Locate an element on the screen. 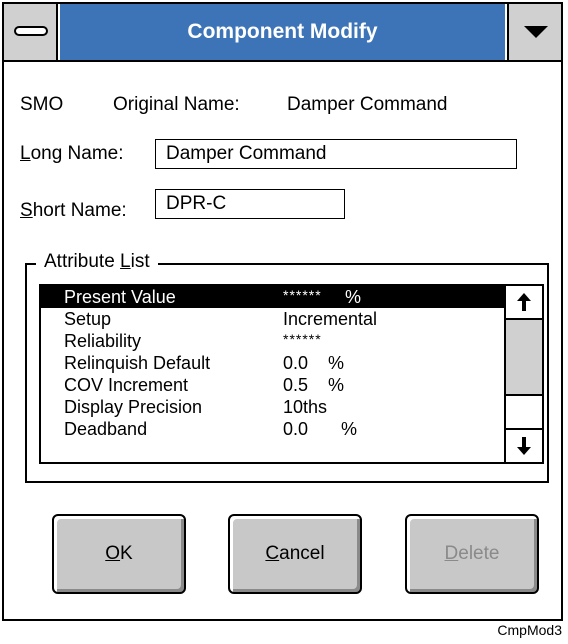 The image size is (568, 644). cancel-button: Cancel is located at coordinates (295, 554).